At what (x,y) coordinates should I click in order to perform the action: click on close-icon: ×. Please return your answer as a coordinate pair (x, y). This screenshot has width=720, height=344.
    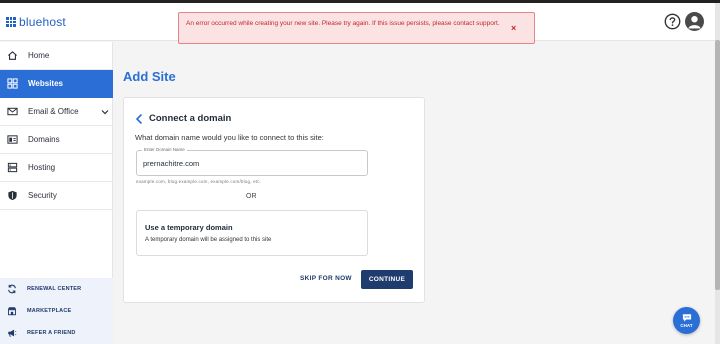
    Looking at the image, I should click on (513, 28).